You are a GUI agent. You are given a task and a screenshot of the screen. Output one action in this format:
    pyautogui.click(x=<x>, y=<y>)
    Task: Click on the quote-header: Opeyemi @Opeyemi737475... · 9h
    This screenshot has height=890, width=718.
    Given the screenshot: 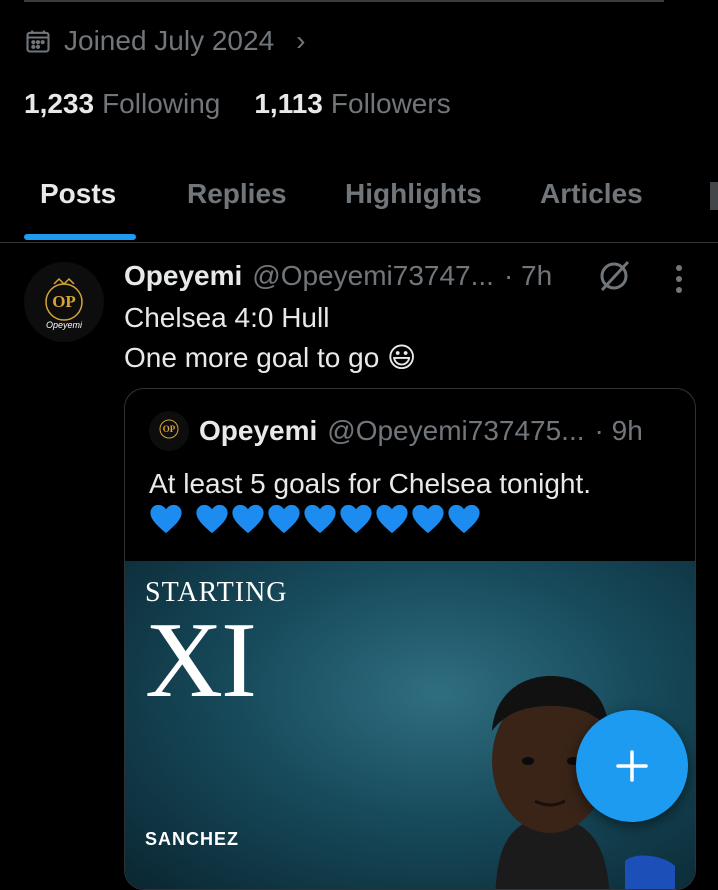 What is the action you would take?
    pyautogui.click(x=421, y=431)
    